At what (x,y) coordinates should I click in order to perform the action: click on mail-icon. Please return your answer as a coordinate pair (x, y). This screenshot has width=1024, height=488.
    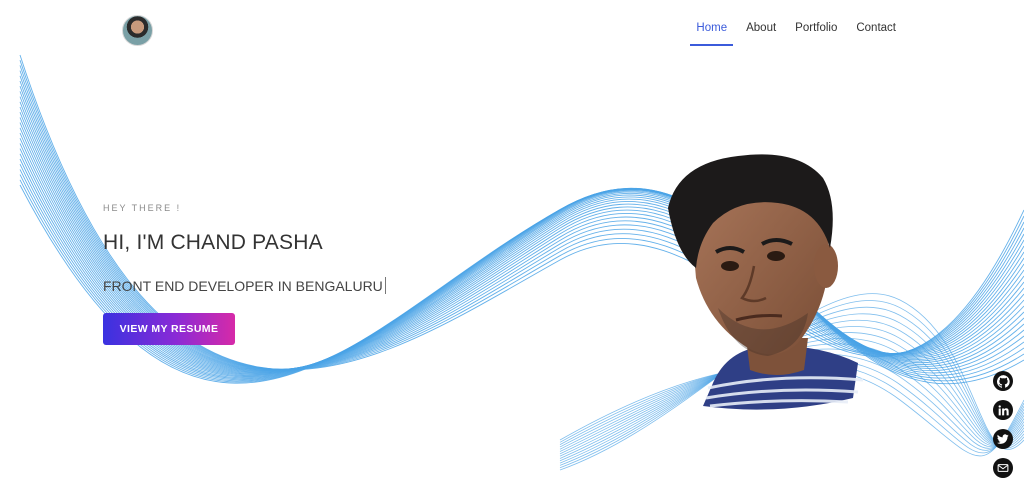
    Looking at the image, I should click on (1003, 468).